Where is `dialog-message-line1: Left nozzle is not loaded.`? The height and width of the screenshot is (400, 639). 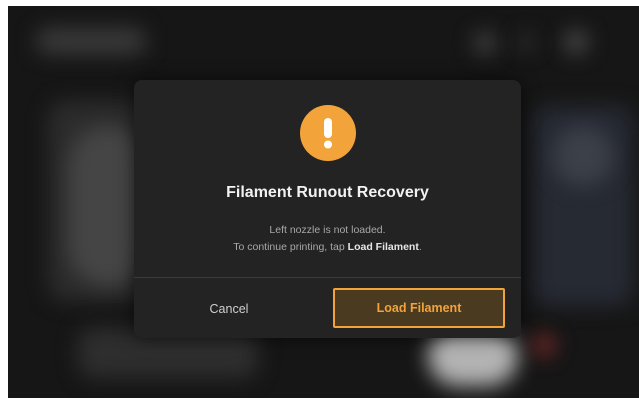 dialog-message-line1: Left nozzle is not loaded. is located at coordinates (327, 230).